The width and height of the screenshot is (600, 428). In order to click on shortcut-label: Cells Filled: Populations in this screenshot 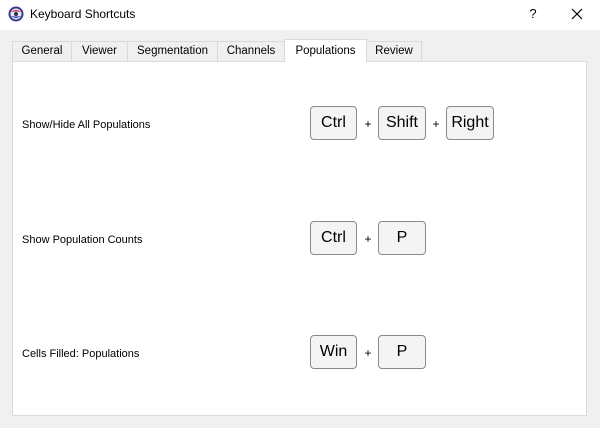, I will do `click(81, 354)`.